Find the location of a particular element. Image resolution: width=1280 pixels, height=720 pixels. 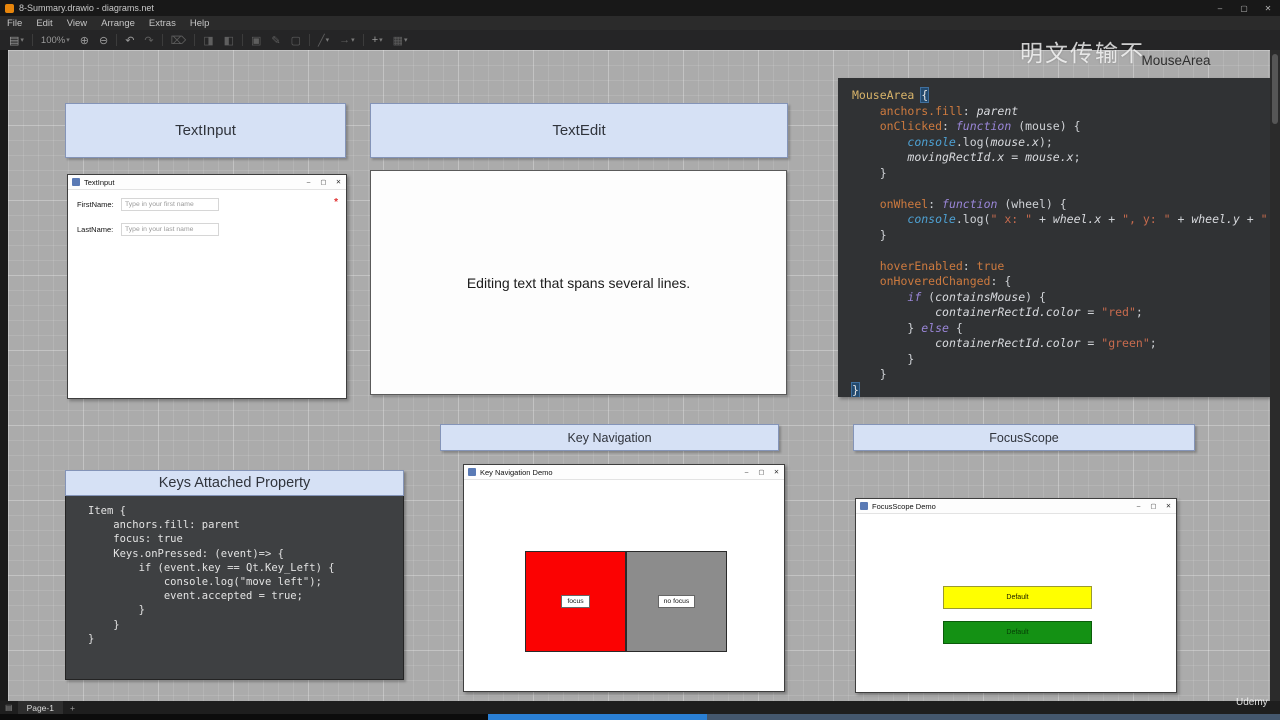

pages-overview-icon: ▤ is located at coordinates (9, 707).